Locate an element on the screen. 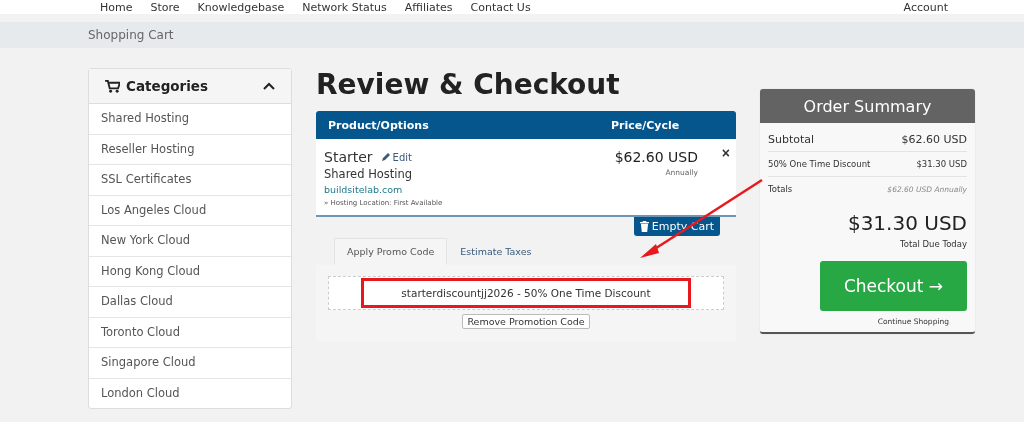  nav-link: Affiliates is located at coordinates (428, 7).